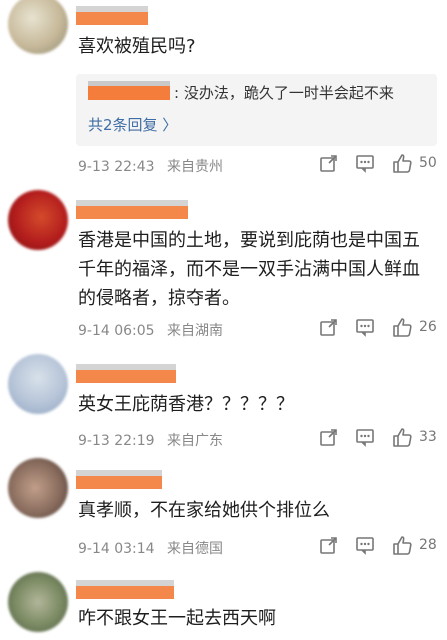  Describe the element at coordinates (414, 163) in the screenshot. I see `like-button: 50` at that location.